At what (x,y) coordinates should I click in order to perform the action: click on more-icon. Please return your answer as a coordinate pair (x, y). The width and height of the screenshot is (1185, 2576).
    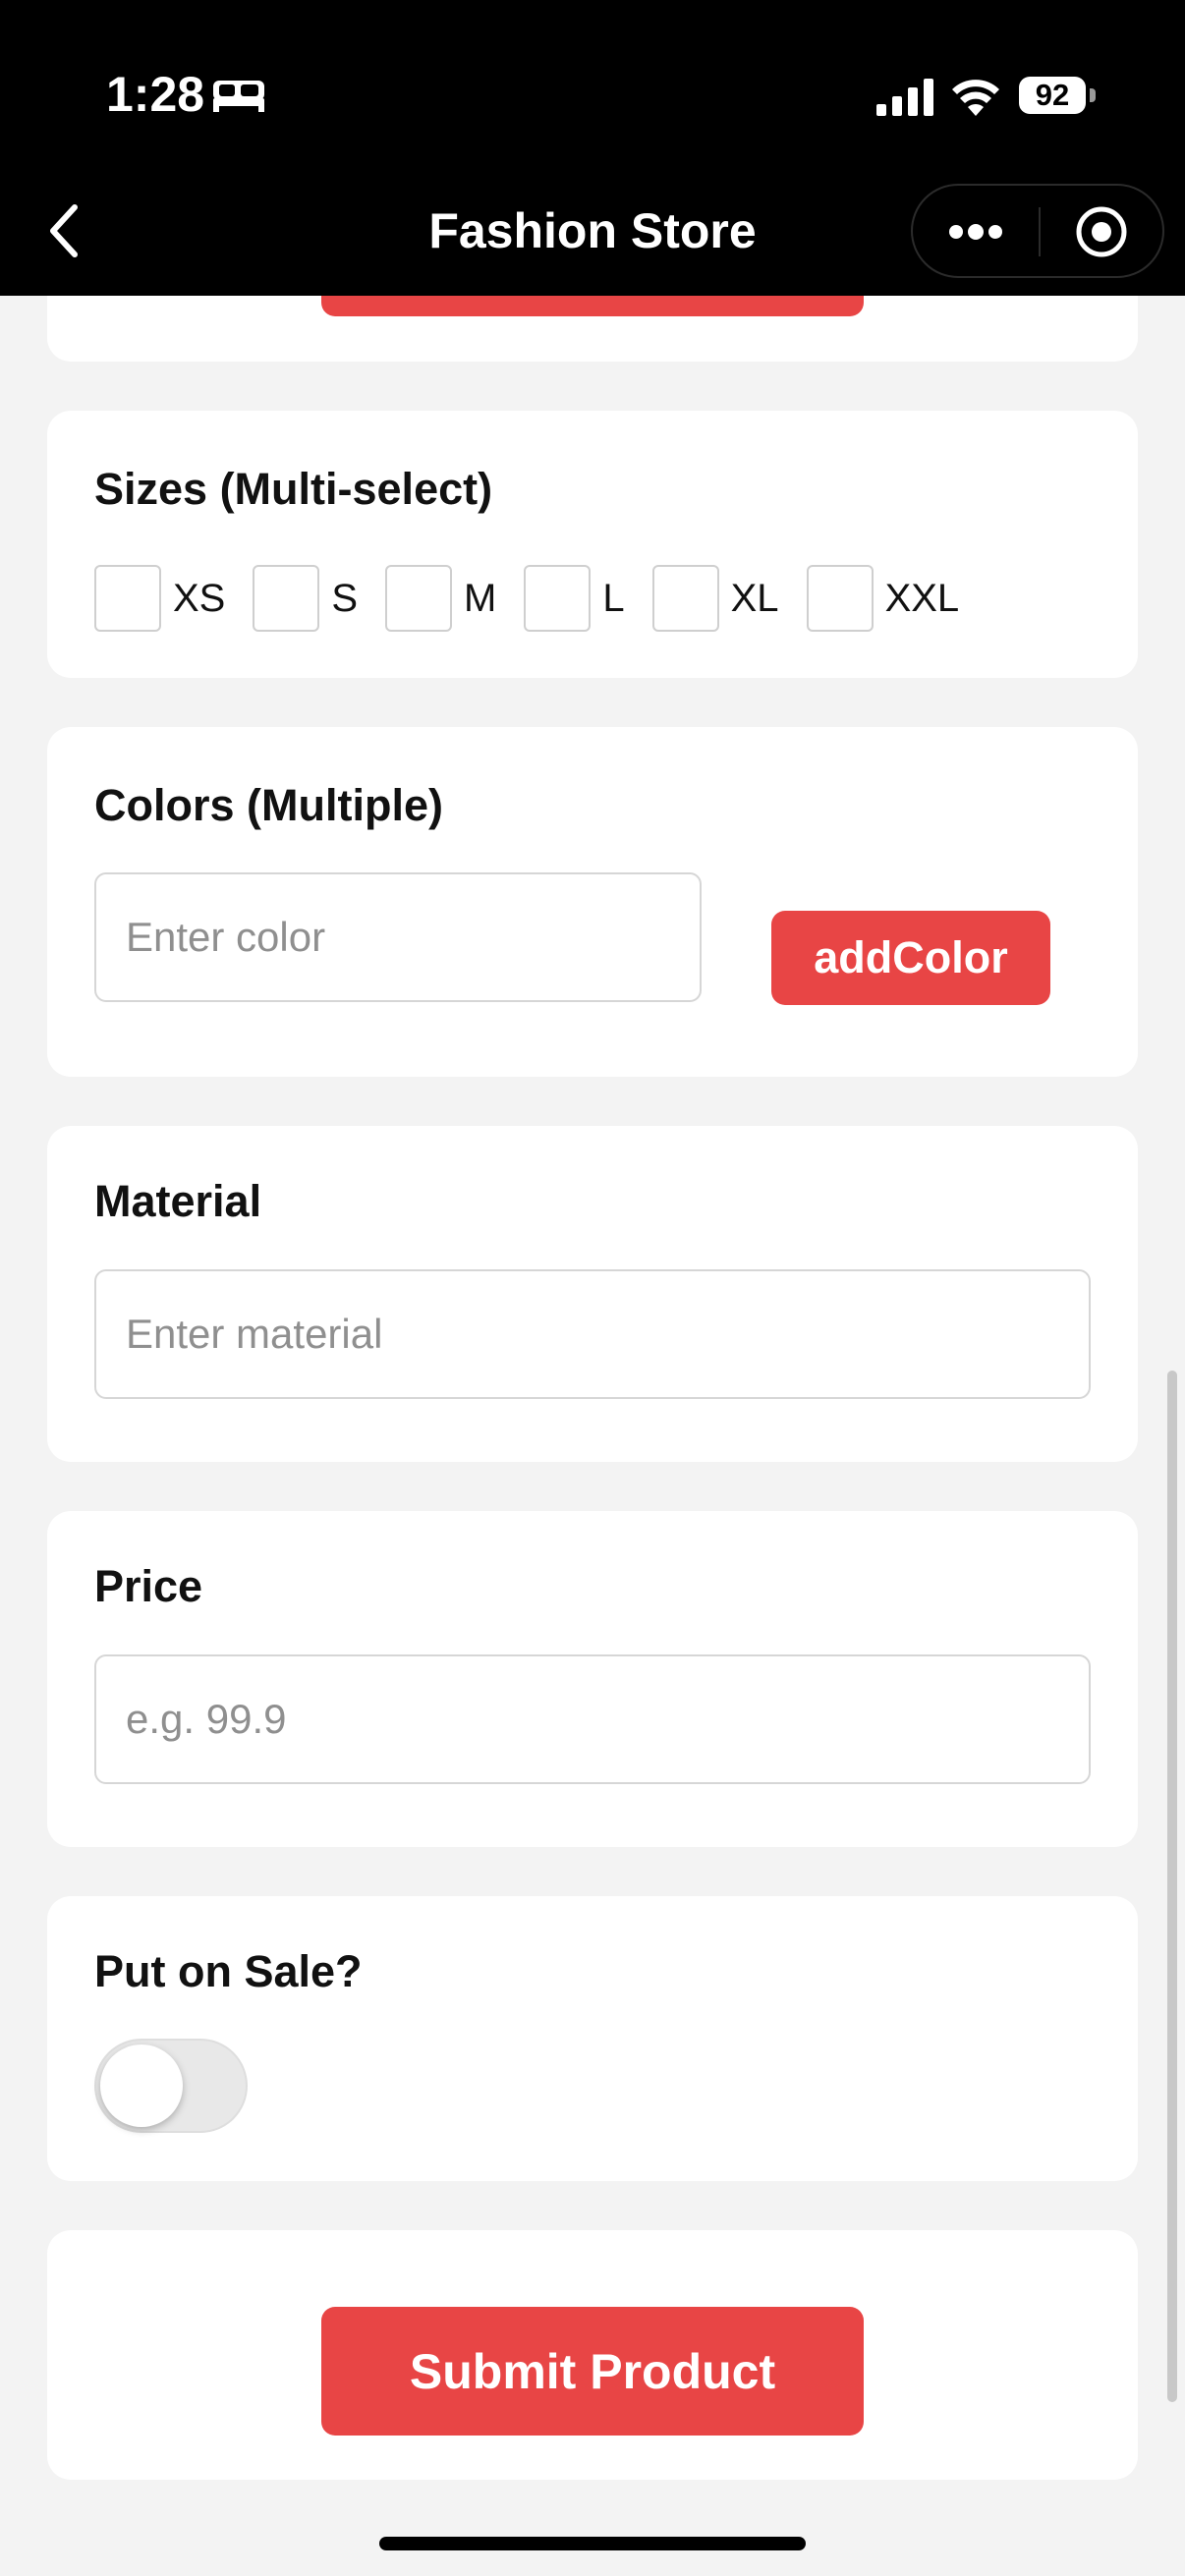
    Looking at the image, I should click on (976, 232).